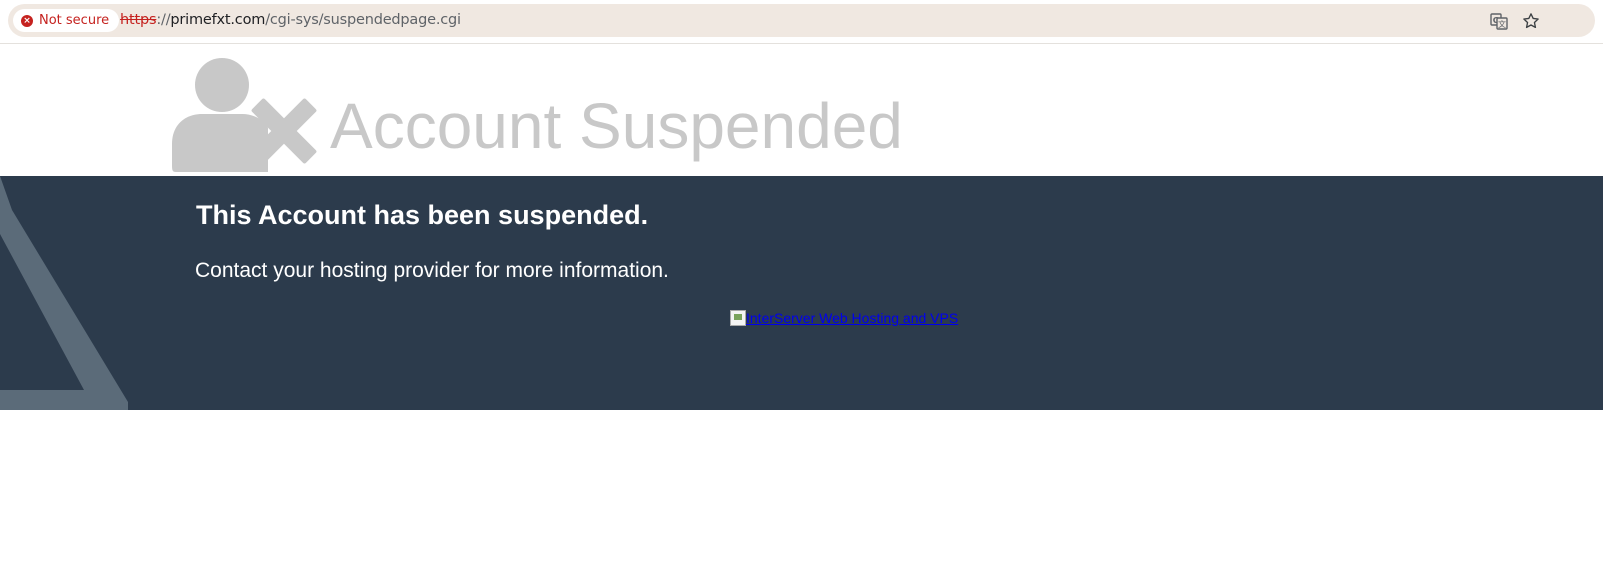 This screenshot has height=571, width=1603. I want to click on suspended-user-icon, so click(244, 115).